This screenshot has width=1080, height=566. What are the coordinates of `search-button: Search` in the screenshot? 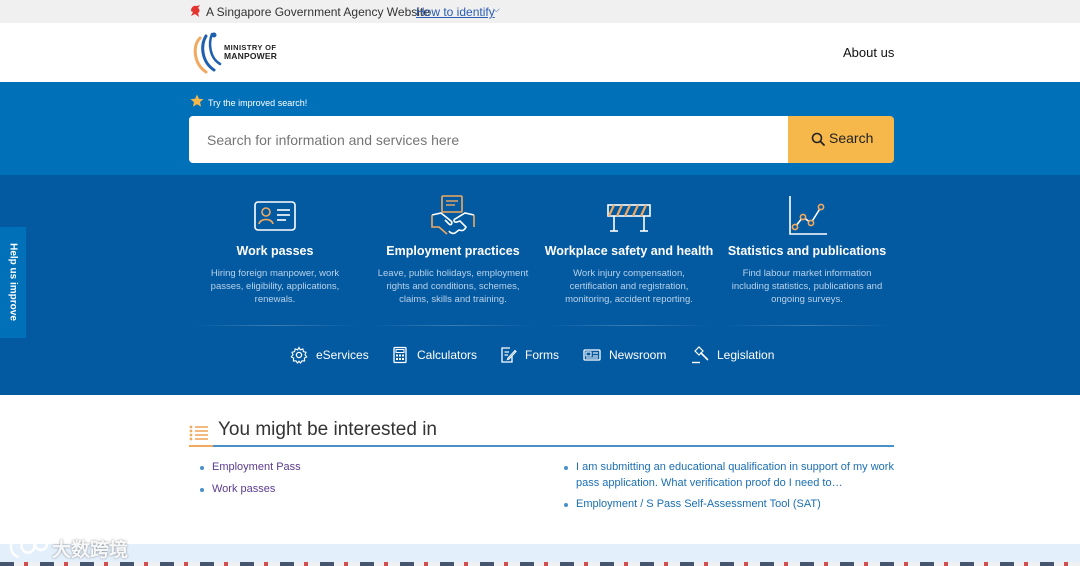 It's located at (841, 139).